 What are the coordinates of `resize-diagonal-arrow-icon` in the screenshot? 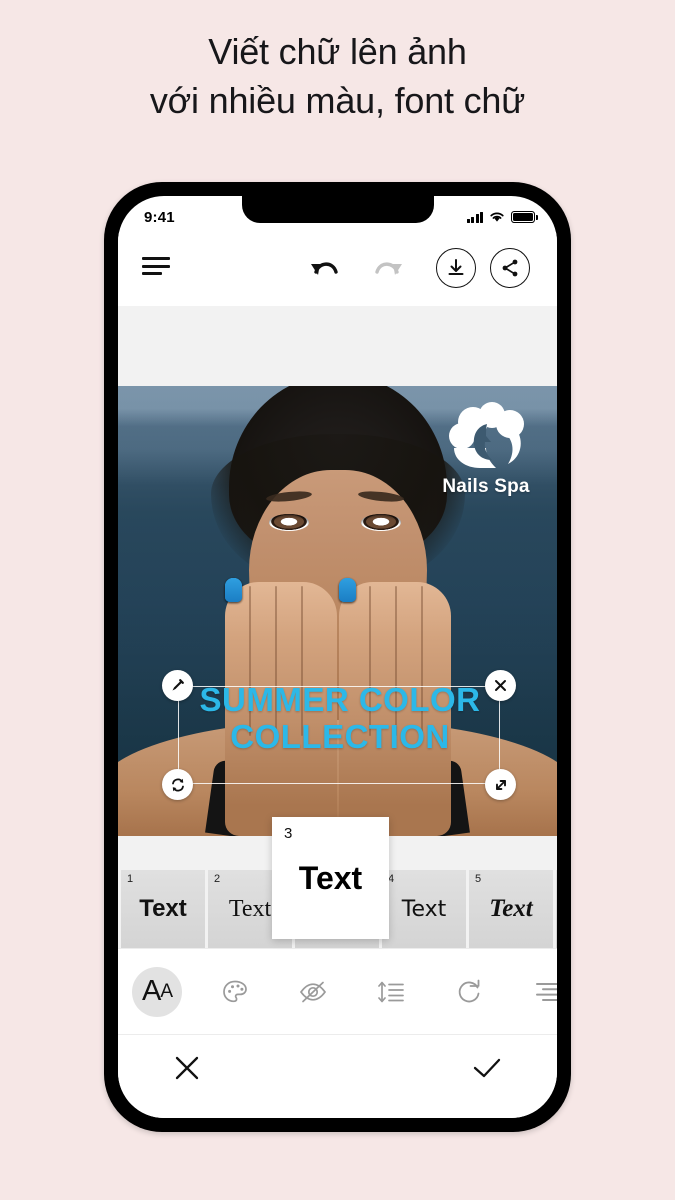 It's located at (500, 784).